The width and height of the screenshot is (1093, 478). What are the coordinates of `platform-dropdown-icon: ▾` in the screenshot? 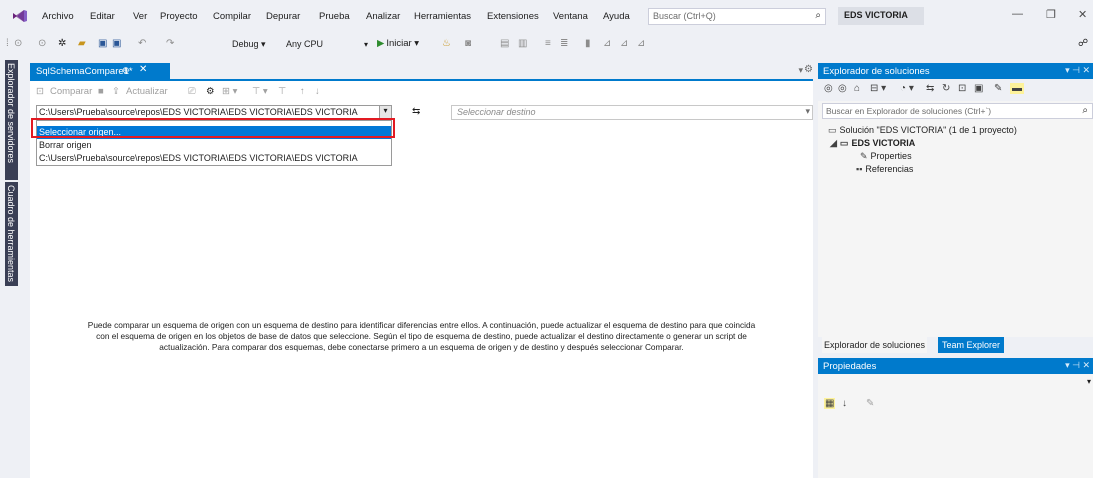 It's located at (366, 44).